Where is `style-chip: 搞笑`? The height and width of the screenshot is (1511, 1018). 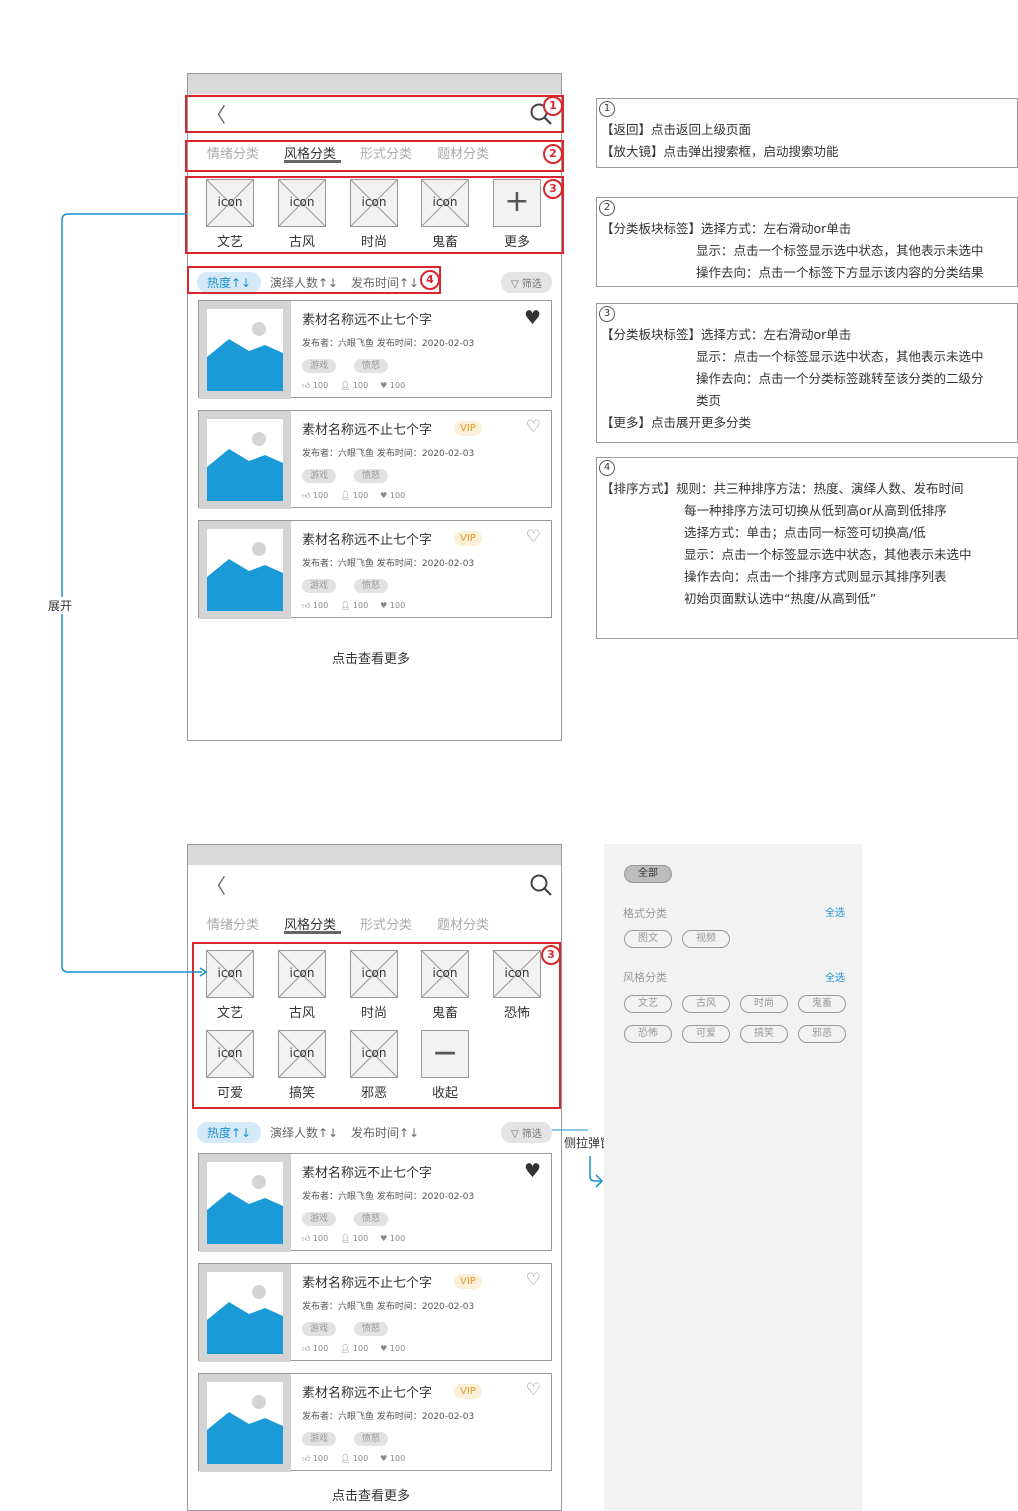 style-chip: 搞笑 is located at coordinates (764, 1034).